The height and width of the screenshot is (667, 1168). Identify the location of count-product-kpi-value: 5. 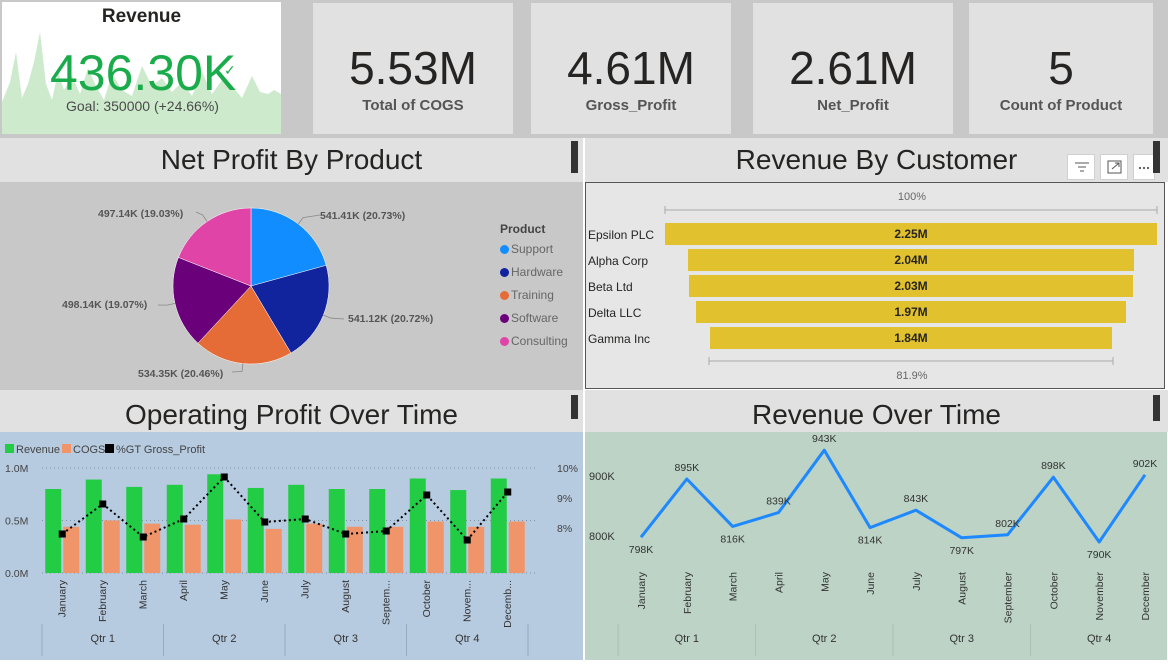
(1061, 68).